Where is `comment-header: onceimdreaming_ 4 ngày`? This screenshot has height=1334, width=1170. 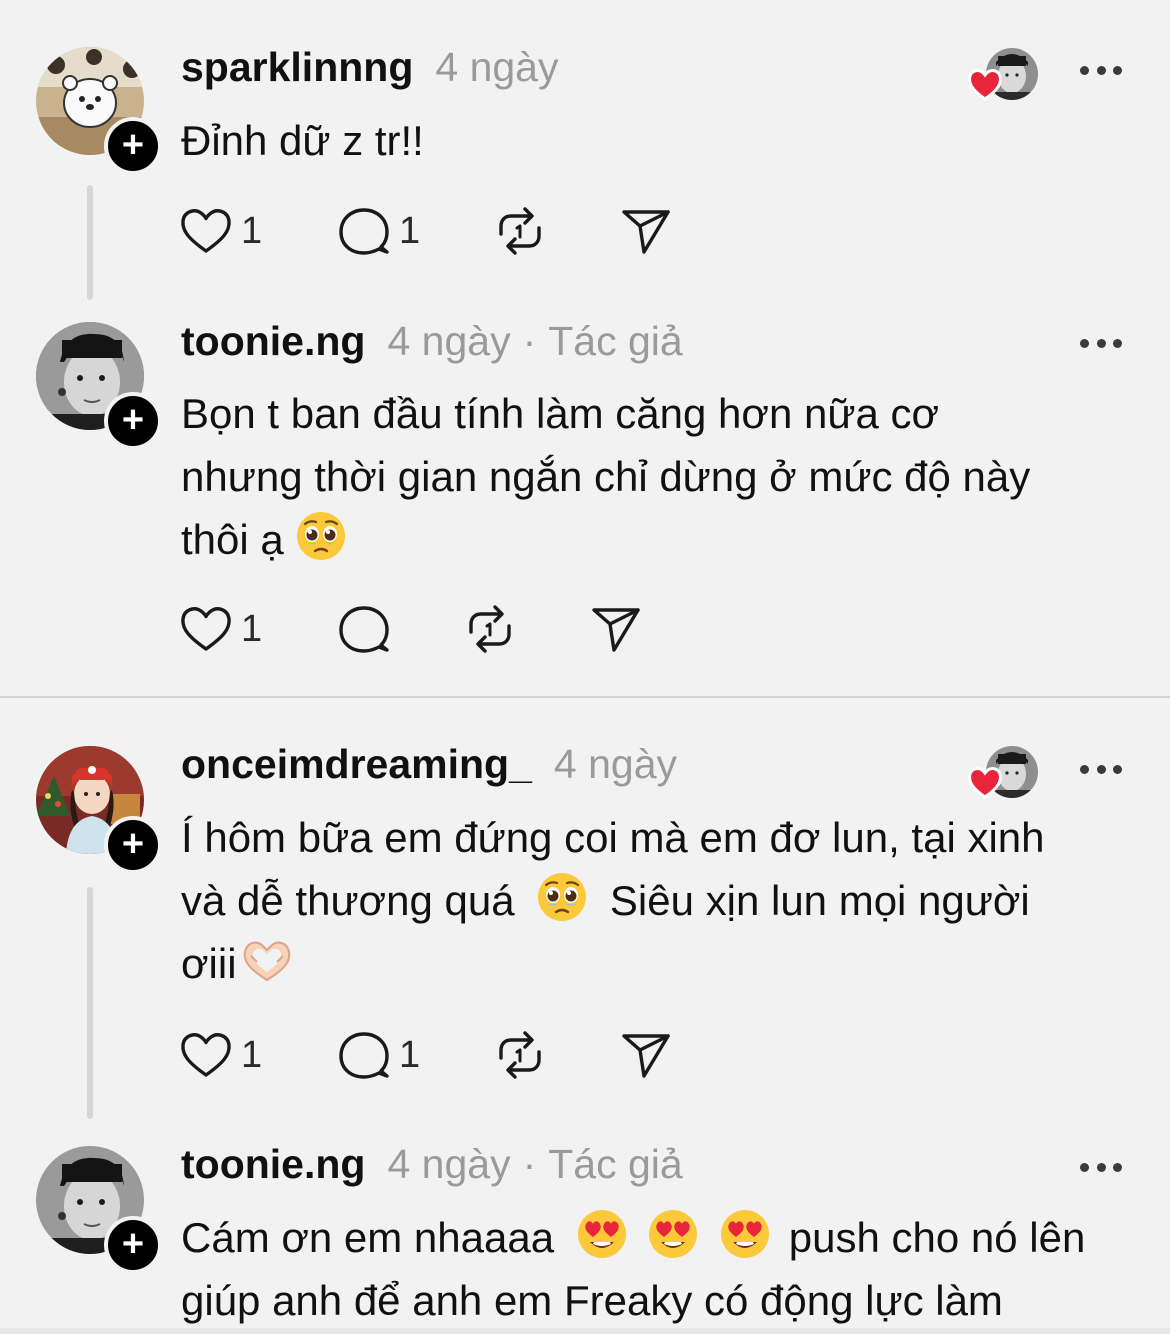
comment-header: onceimdreaming_ 4 ngày is located at coordinates (429, 771).